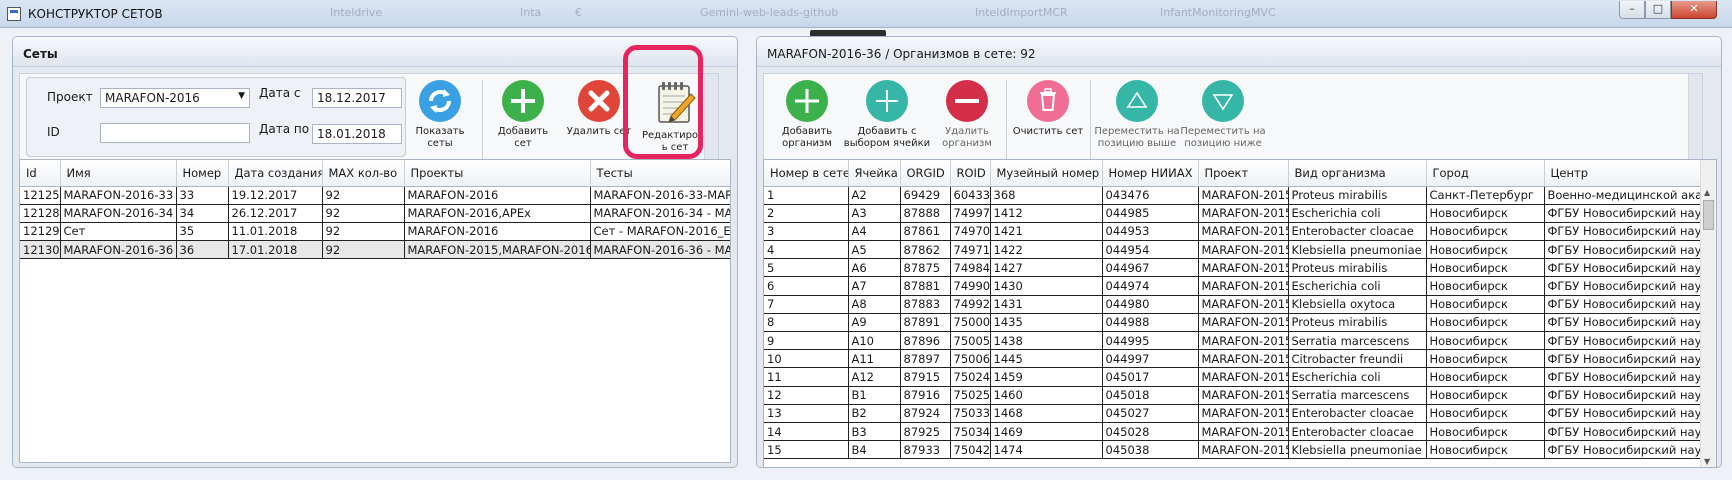  Describe the element at coordinates (806, 323) in the screenshot. I see `table-cell: 8` at that location.